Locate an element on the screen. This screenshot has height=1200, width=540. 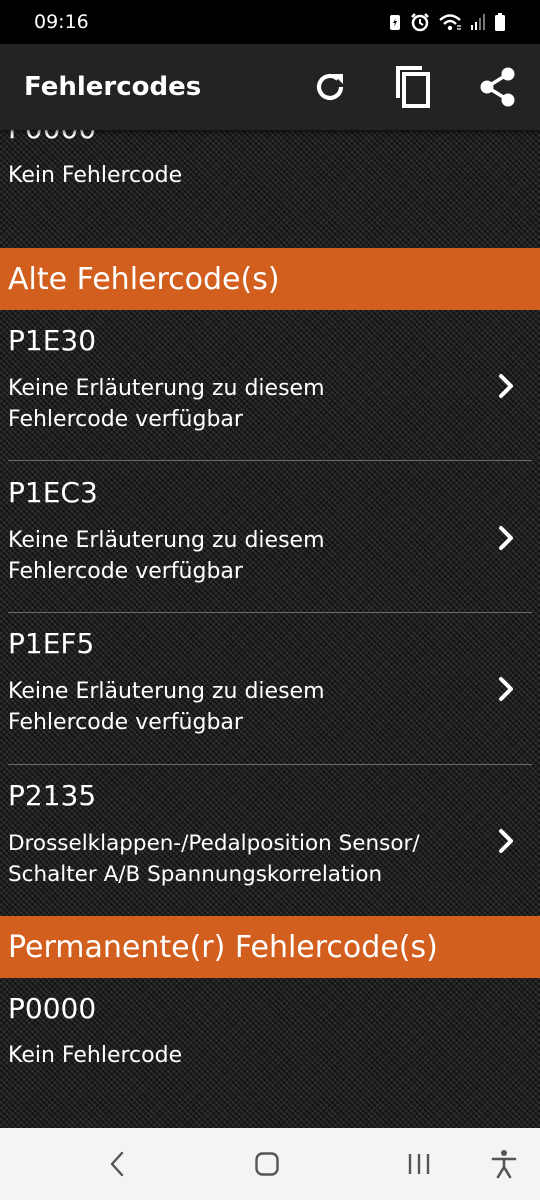
recents-icon is located at coordinates (419, 1164).